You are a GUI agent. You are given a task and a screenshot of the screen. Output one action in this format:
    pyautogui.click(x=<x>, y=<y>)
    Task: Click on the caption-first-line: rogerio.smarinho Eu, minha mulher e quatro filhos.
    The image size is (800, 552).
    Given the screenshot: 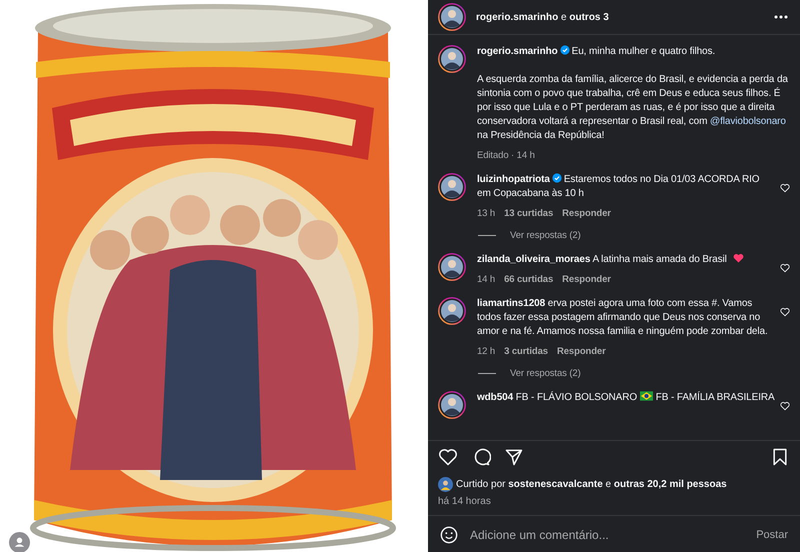 What is the action you would take?
    pyautogui.click(x=596, y=52)
    